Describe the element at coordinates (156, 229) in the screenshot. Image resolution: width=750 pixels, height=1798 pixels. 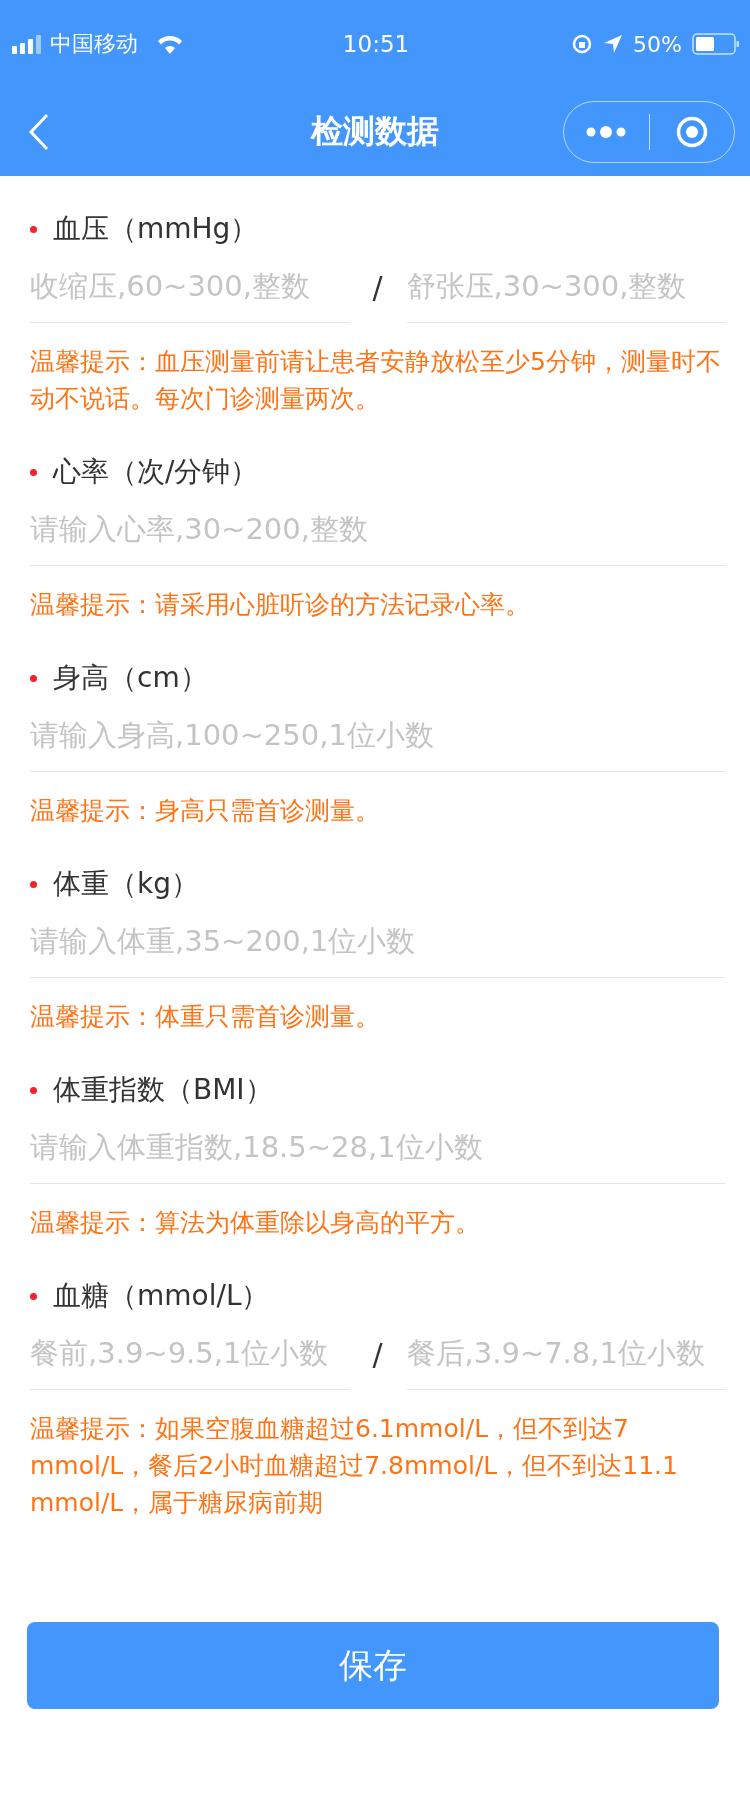
I see `field-label: 血压（mmHg）` at that location.